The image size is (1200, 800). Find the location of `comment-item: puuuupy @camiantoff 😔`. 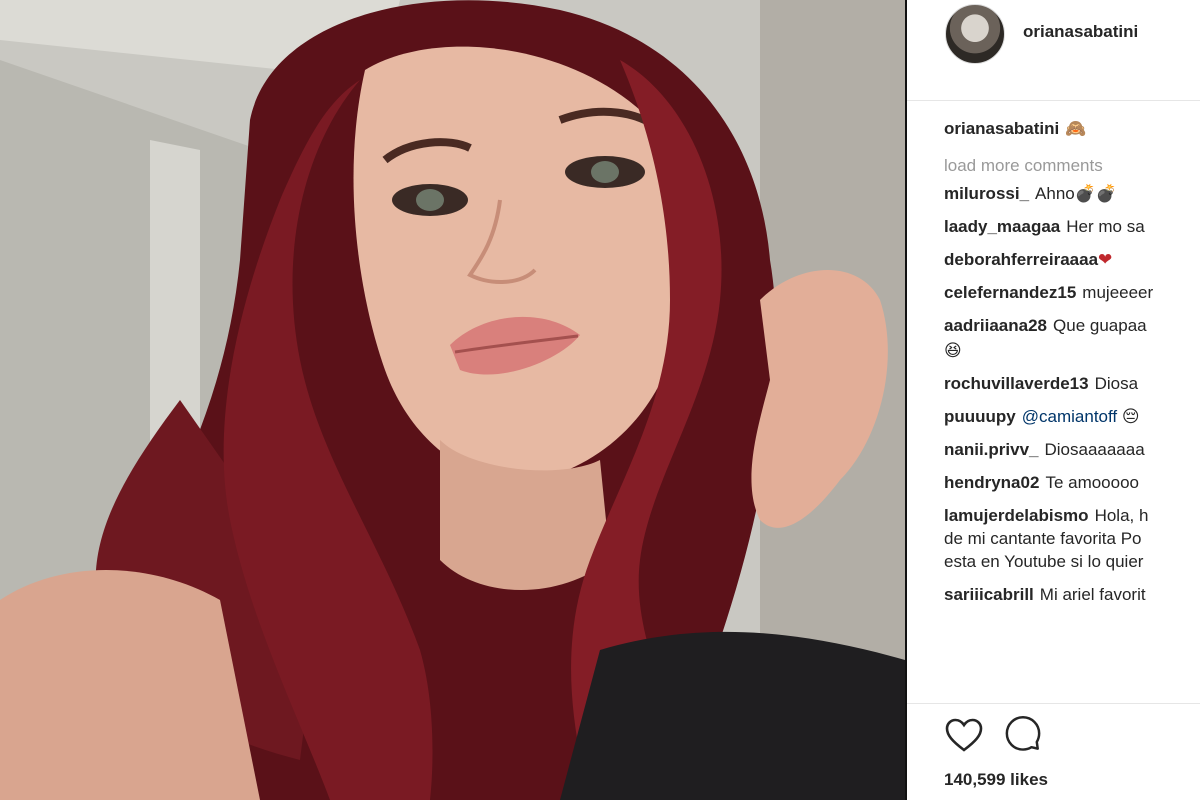

comment-item: puuuupy @camiantoff 😔 is located at coordinates (1072, 417).